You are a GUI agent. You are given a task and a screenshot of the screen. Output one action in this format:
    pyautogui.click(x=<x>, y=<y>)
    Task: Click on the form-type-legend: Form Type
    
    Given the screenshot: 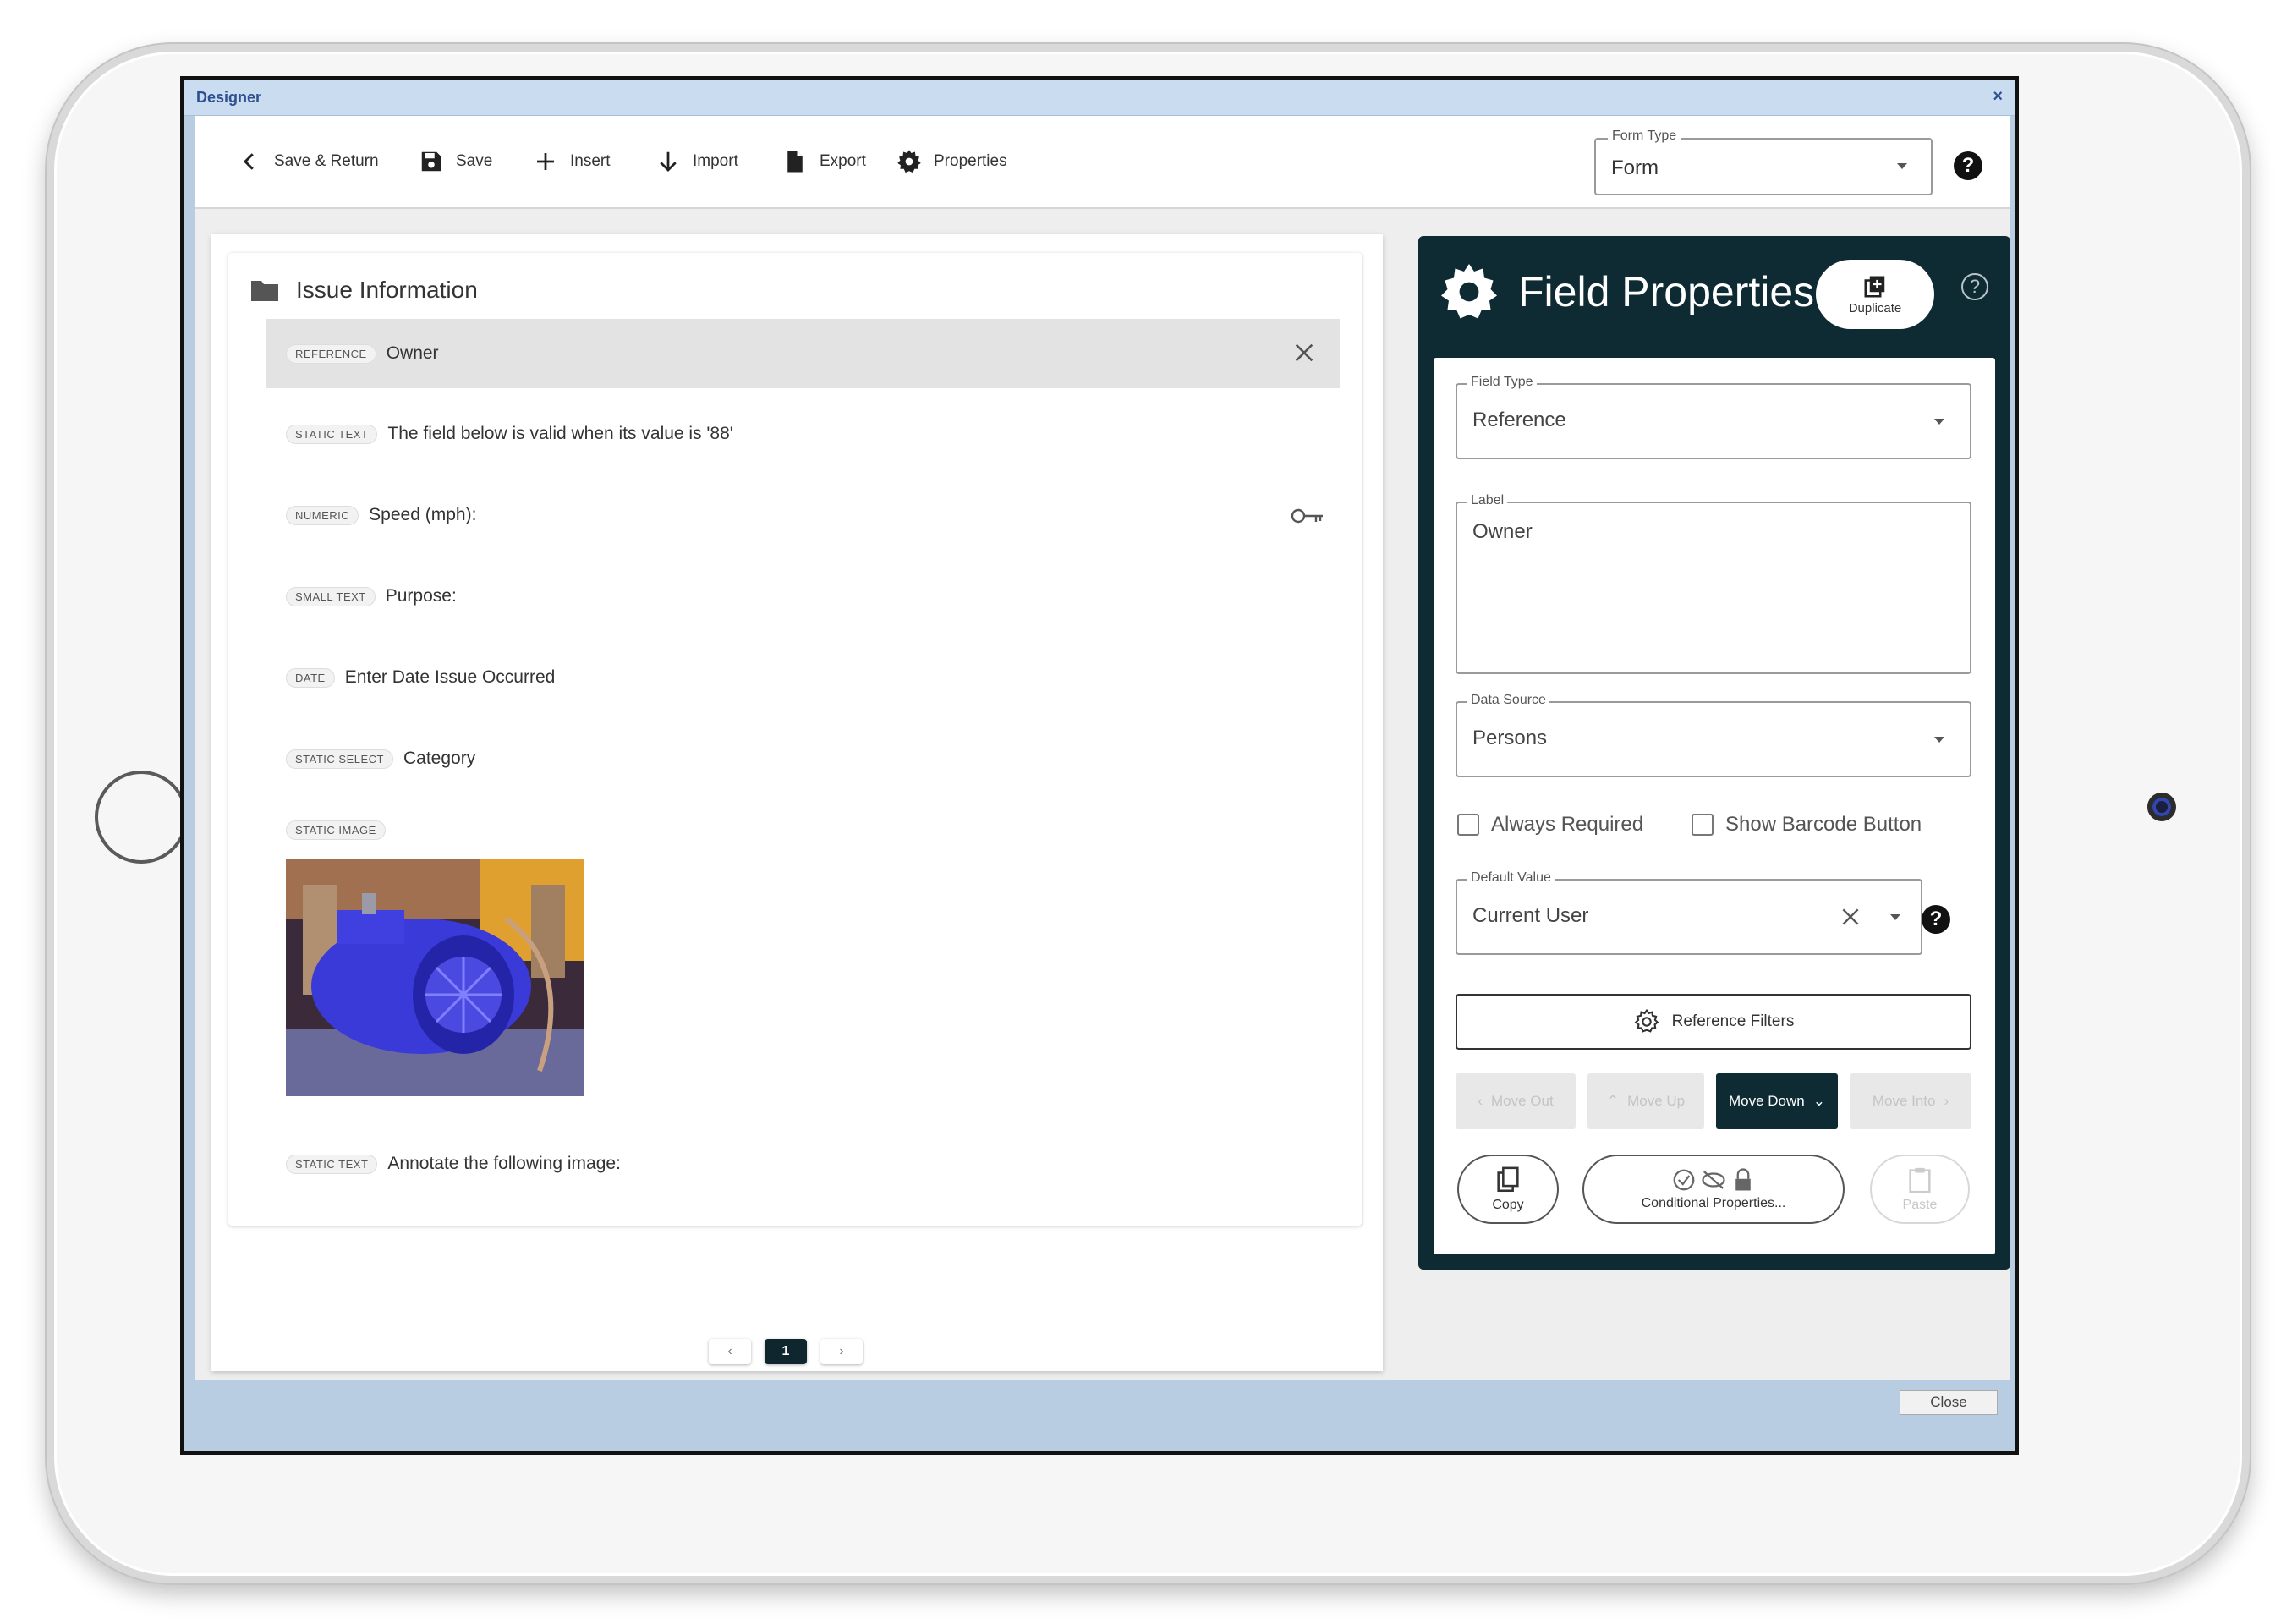 What is the action you would take?
    pyautogui.click(x=1644, y=136)
    